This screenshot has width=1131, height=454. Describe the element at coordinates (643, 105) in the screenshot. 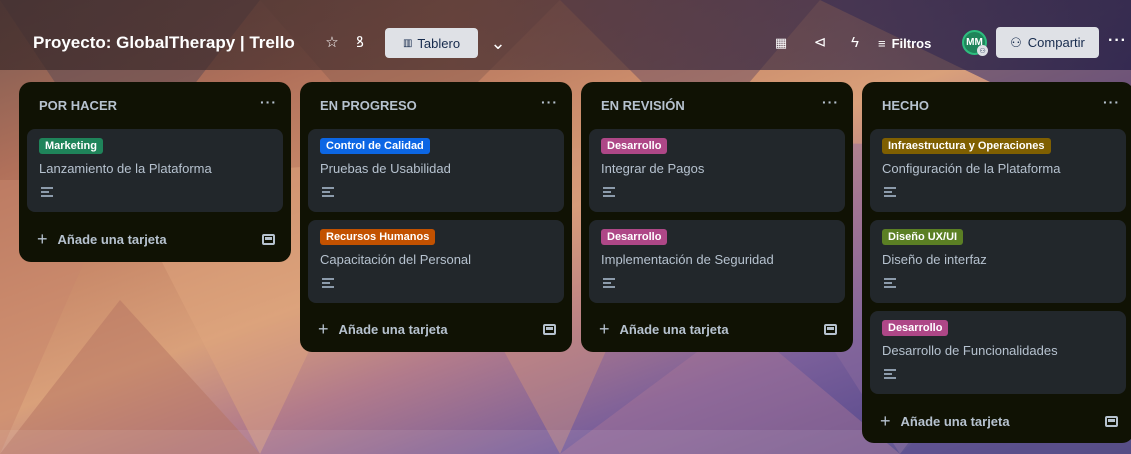

I see `list-title: EN REVISIÓN` at that location.